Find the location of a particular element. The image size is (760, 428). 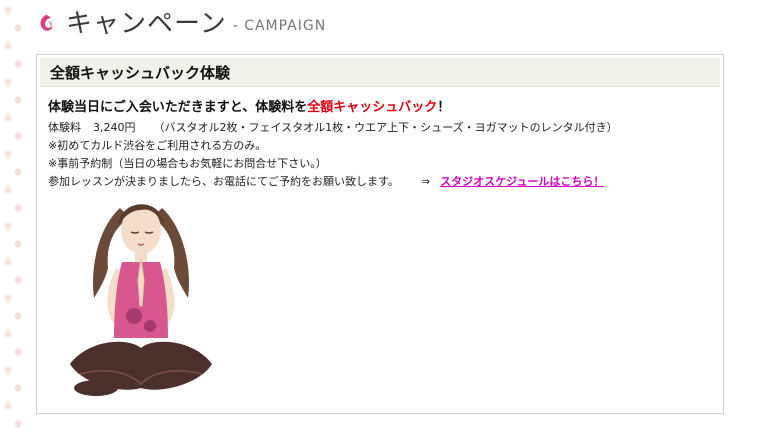

page-header: キャンペーン - CAMPAIGN is located at coordinates (180, 22).